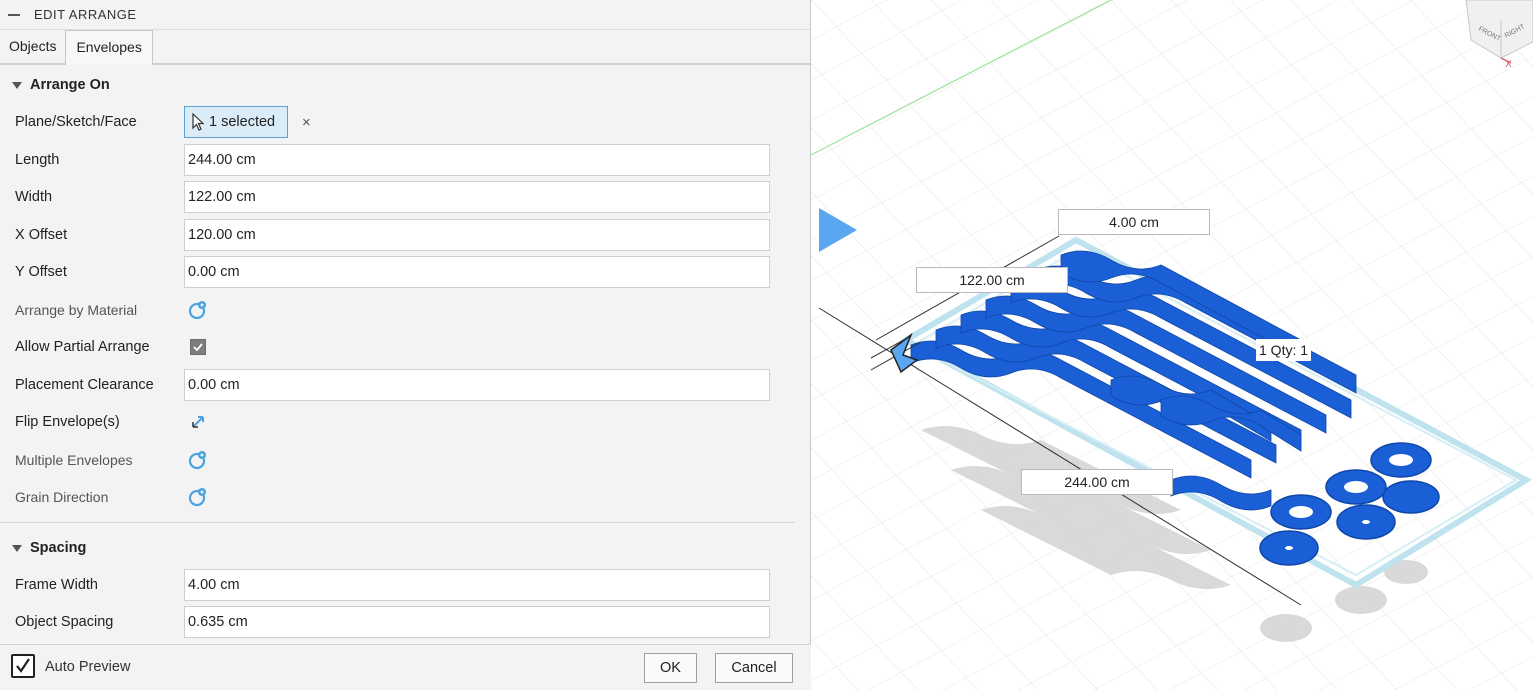 The height and width of the screenshot is (690, 1533). What do you see at coordinates (198, 122) in the screenshot?
I see `cursor-arrow-icon` at bounding box center [198, 122].